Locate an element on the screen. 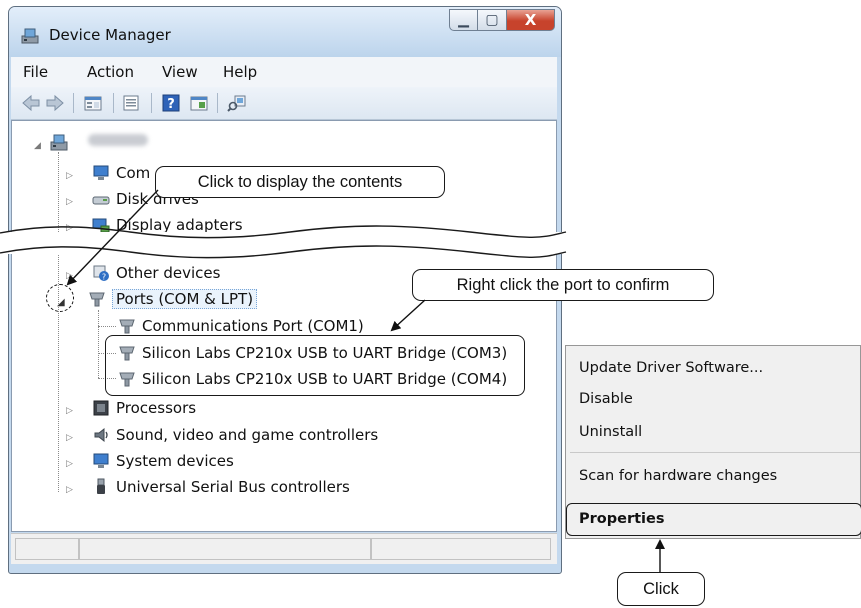  tree-item-com1: Communications Port (COM1) is located at coordinates (253, 326).